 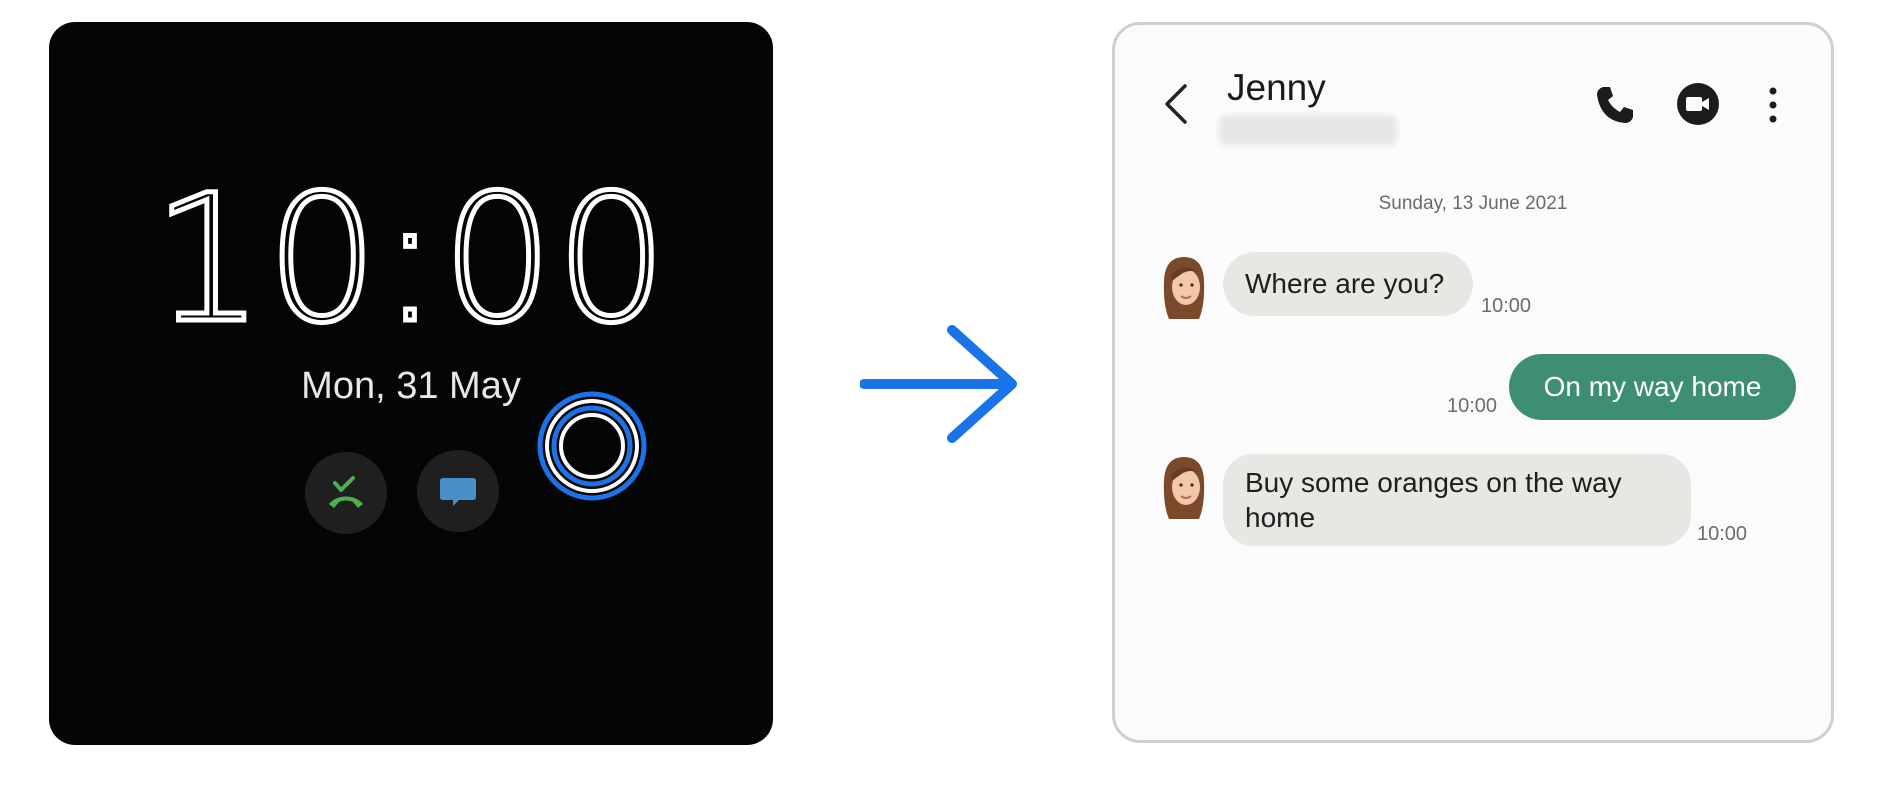 What do you see at coordinates (1615, 105) in the screenshot?
I see `phone-icon` at bounding box center [1615, 105].